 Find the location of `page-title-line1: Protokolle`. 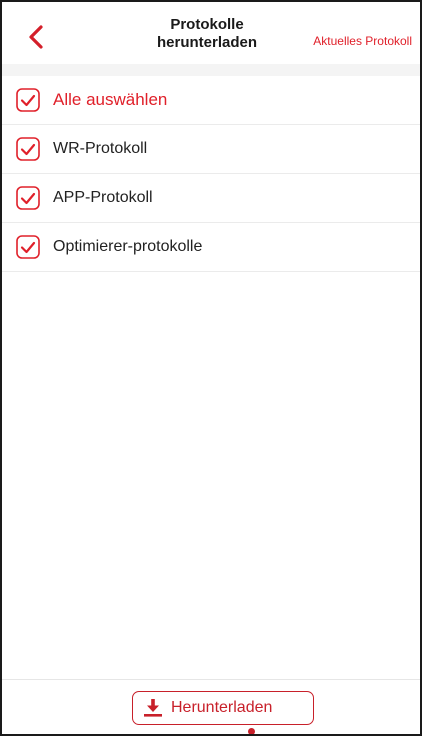

page-title-line1: Protokolle is located at coordinates (207, 24).